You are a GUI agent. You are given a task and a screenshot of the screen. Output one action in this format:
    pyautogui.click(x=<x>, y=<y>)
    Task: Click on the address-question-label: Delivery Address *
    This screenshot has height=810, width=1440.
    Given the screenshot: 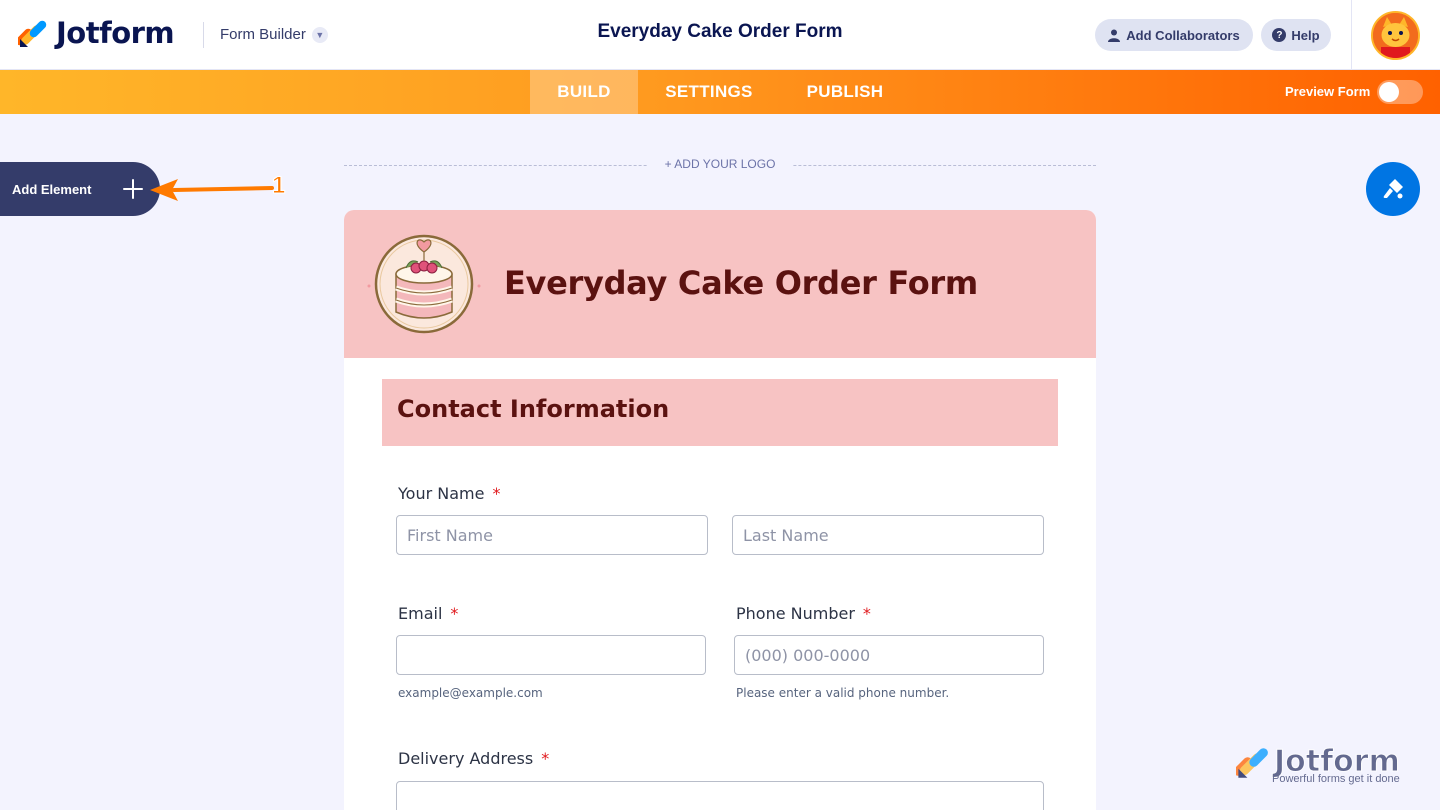 What is the action you would take?
    pyautogui.click(x=473, y=758)
    